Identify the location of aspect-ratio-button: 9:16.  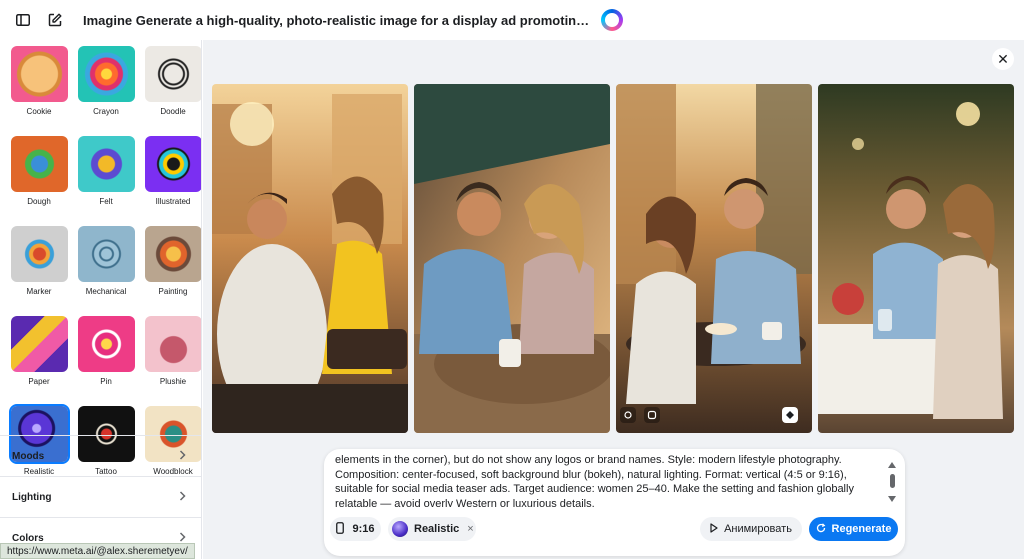
(355, 529).